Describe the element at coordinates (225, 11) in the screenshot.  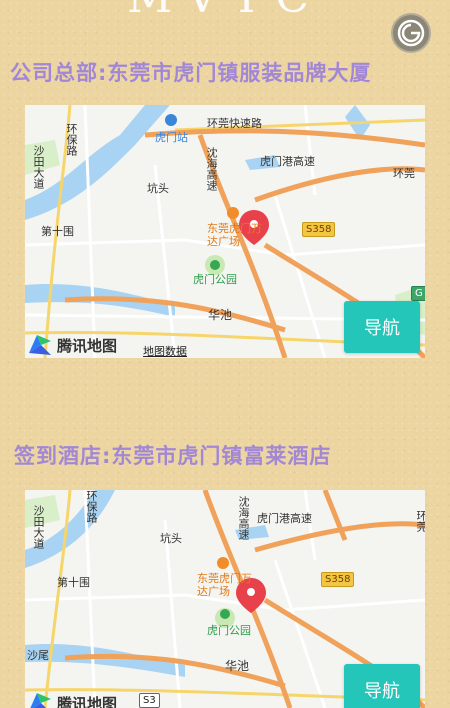
I see `page-top-title: MVTC` at that location.